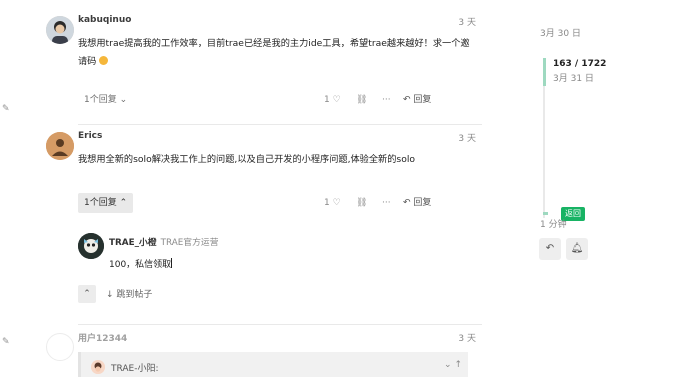 Image resolution: width=690 pixels, height=377 pixels. I want to click on timeline-start-date: 3月 30 日, so click(560, 32).